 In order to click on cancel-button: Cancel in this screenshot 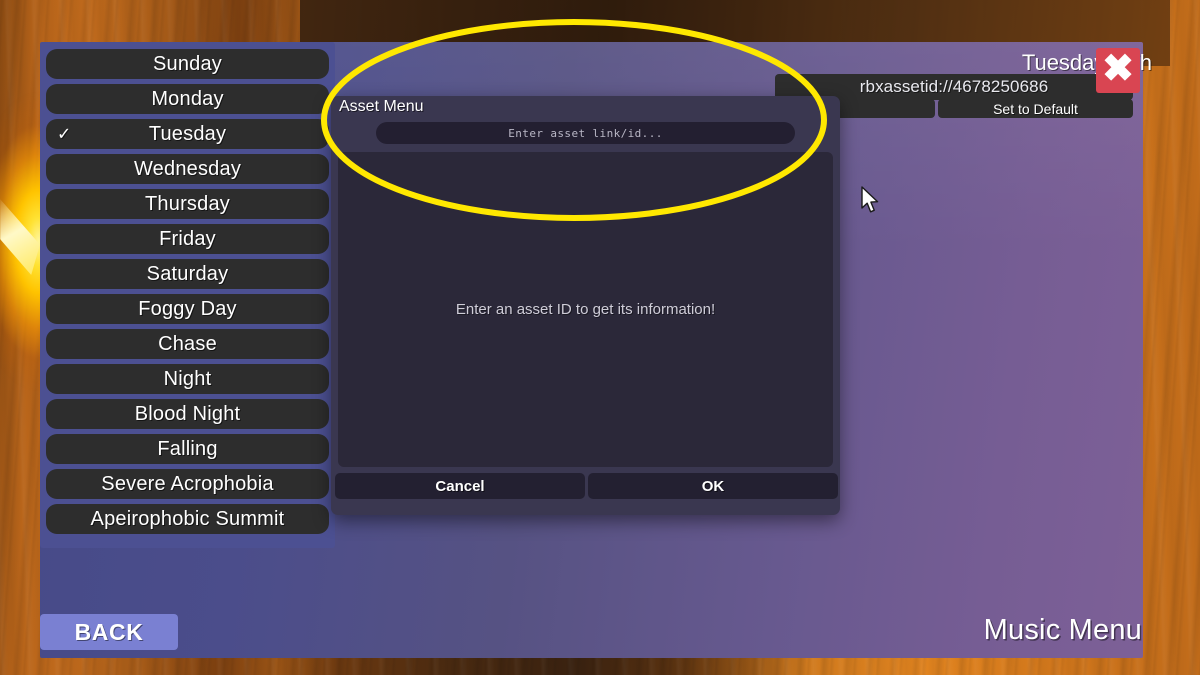, I will do `click(460, 486)`.